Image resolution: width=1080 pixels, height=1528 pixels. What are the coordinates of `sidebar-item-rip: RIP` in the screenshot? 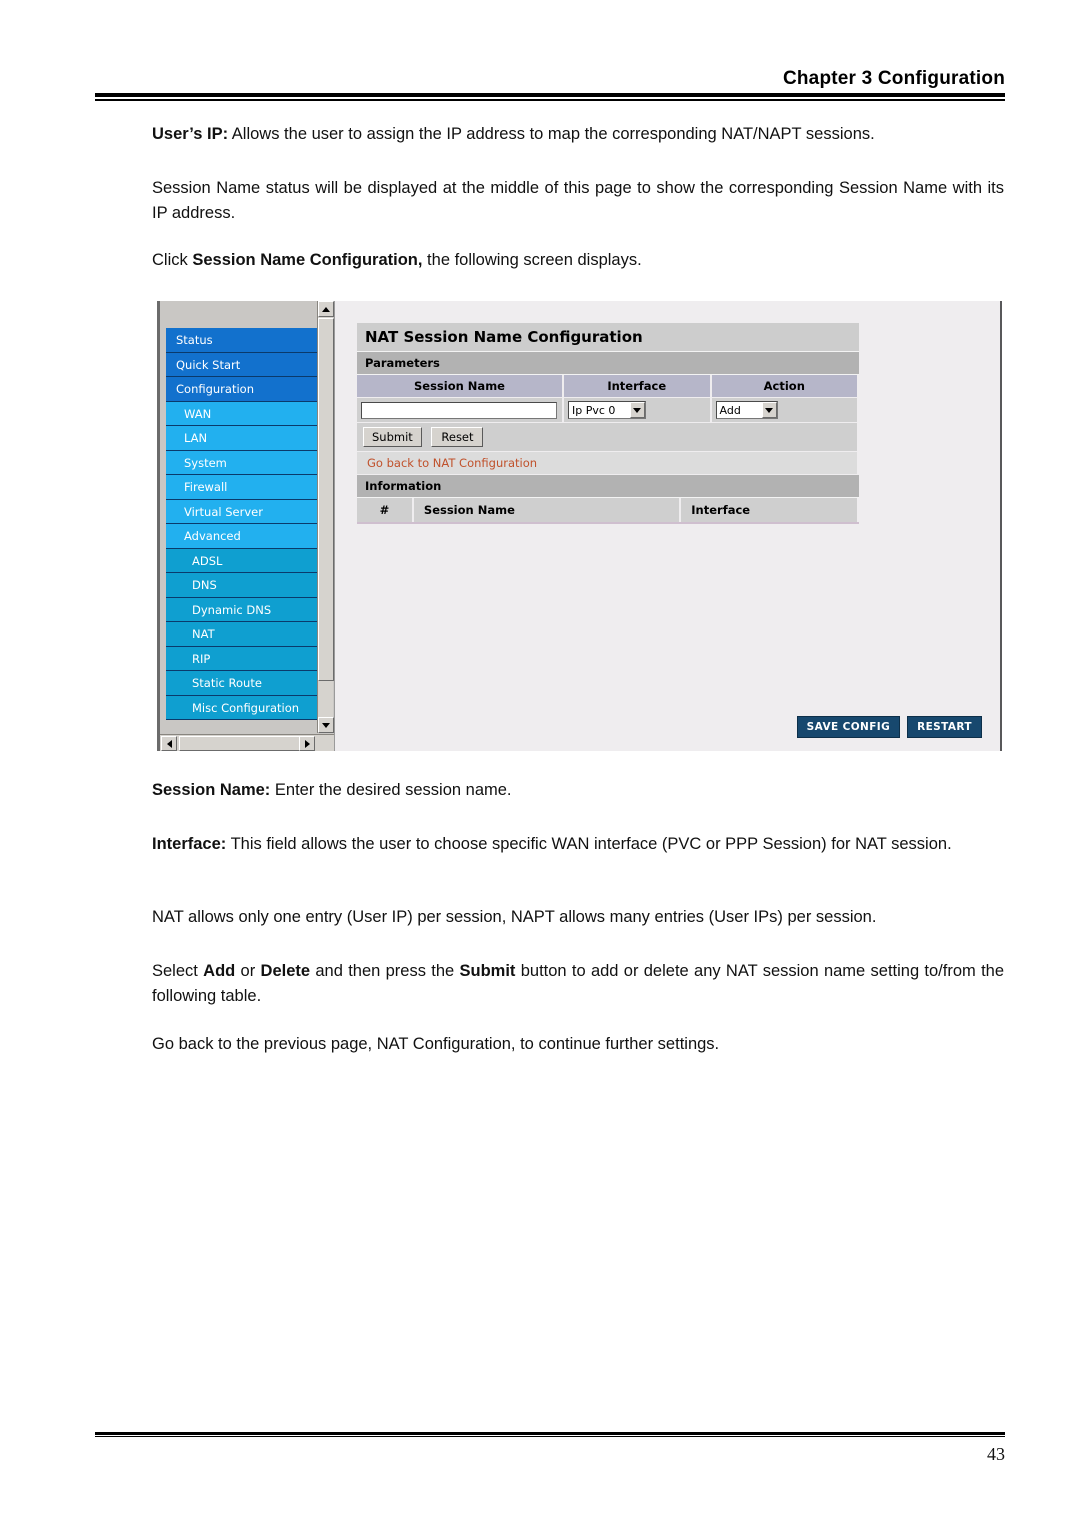 It's located at (242, 658).